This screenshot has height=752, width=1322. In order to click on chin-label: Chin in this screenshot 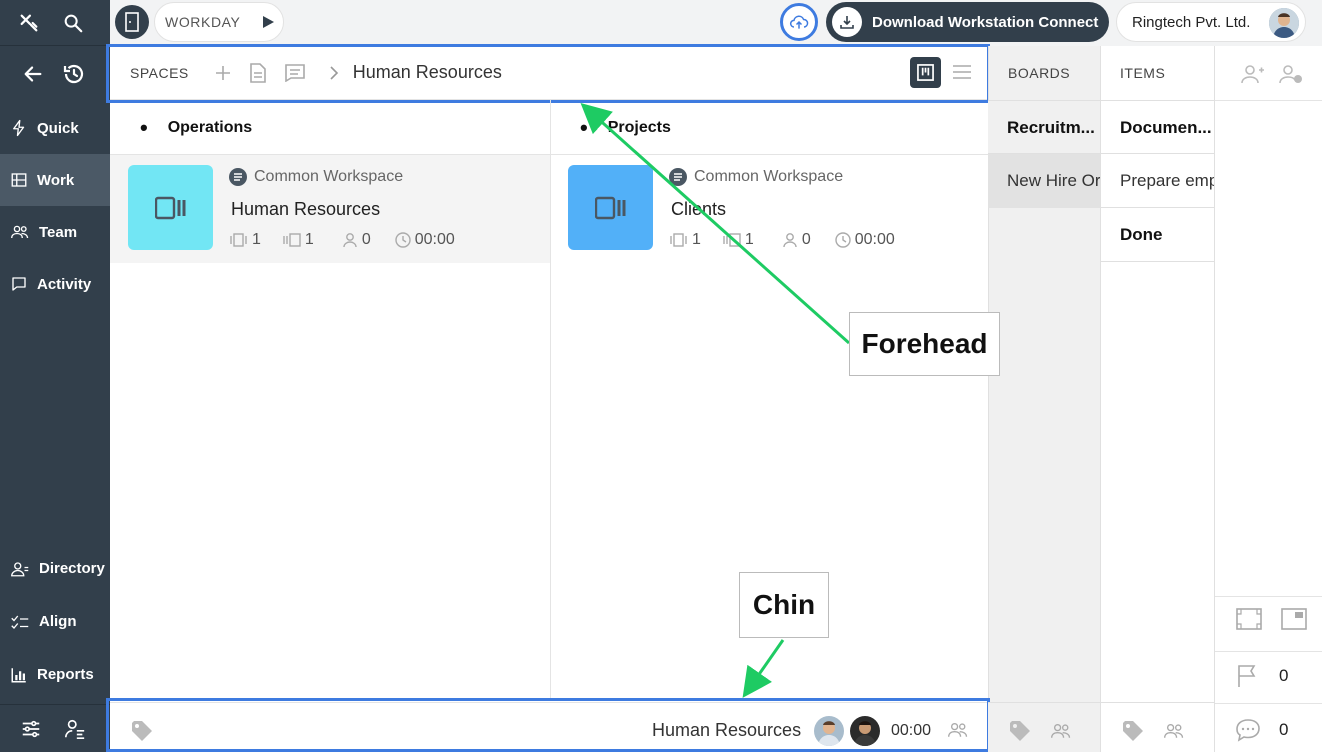, I will do `click(784, 605)`.